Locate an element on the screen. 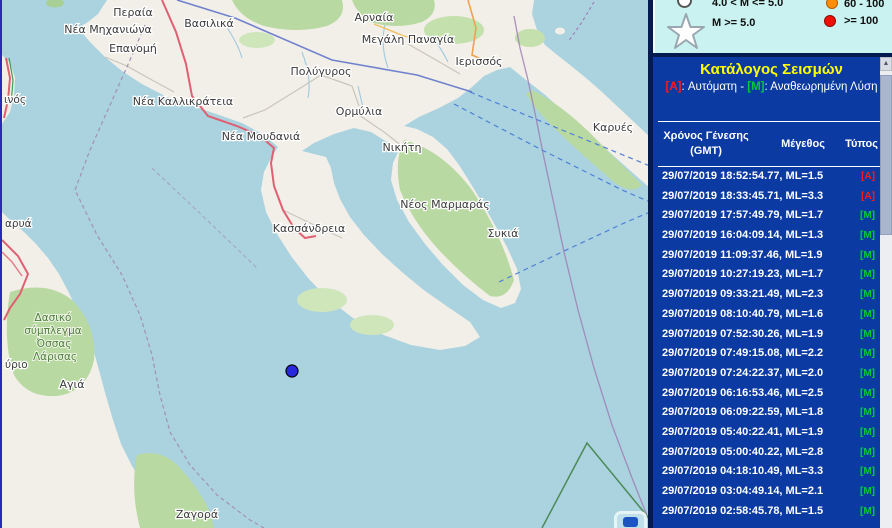  magnitude-circle-icon is located at coordinates (684, 4).